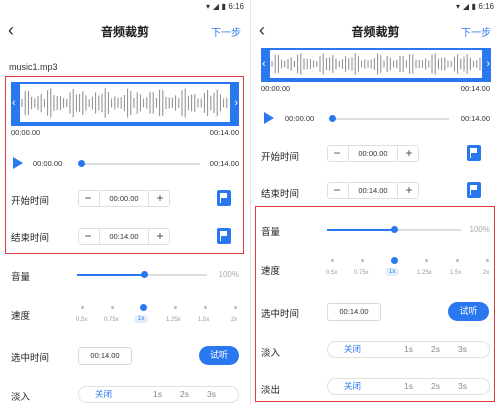 Image resolution: width=500 pixels, height=404 pixels. Describe the element at coordinates (30, 201) in the screenshot. I see `start-time-label: 开始时间` at that location.